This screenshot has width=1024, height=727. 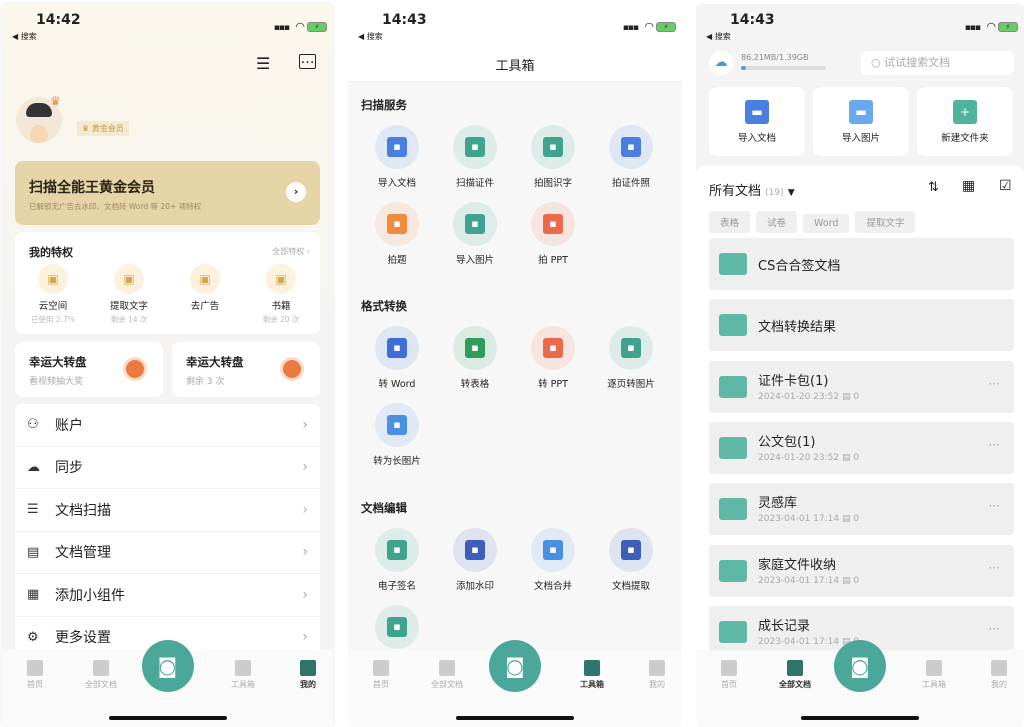 I want to click on filter-chip: Word, so click(x=826, y=223).